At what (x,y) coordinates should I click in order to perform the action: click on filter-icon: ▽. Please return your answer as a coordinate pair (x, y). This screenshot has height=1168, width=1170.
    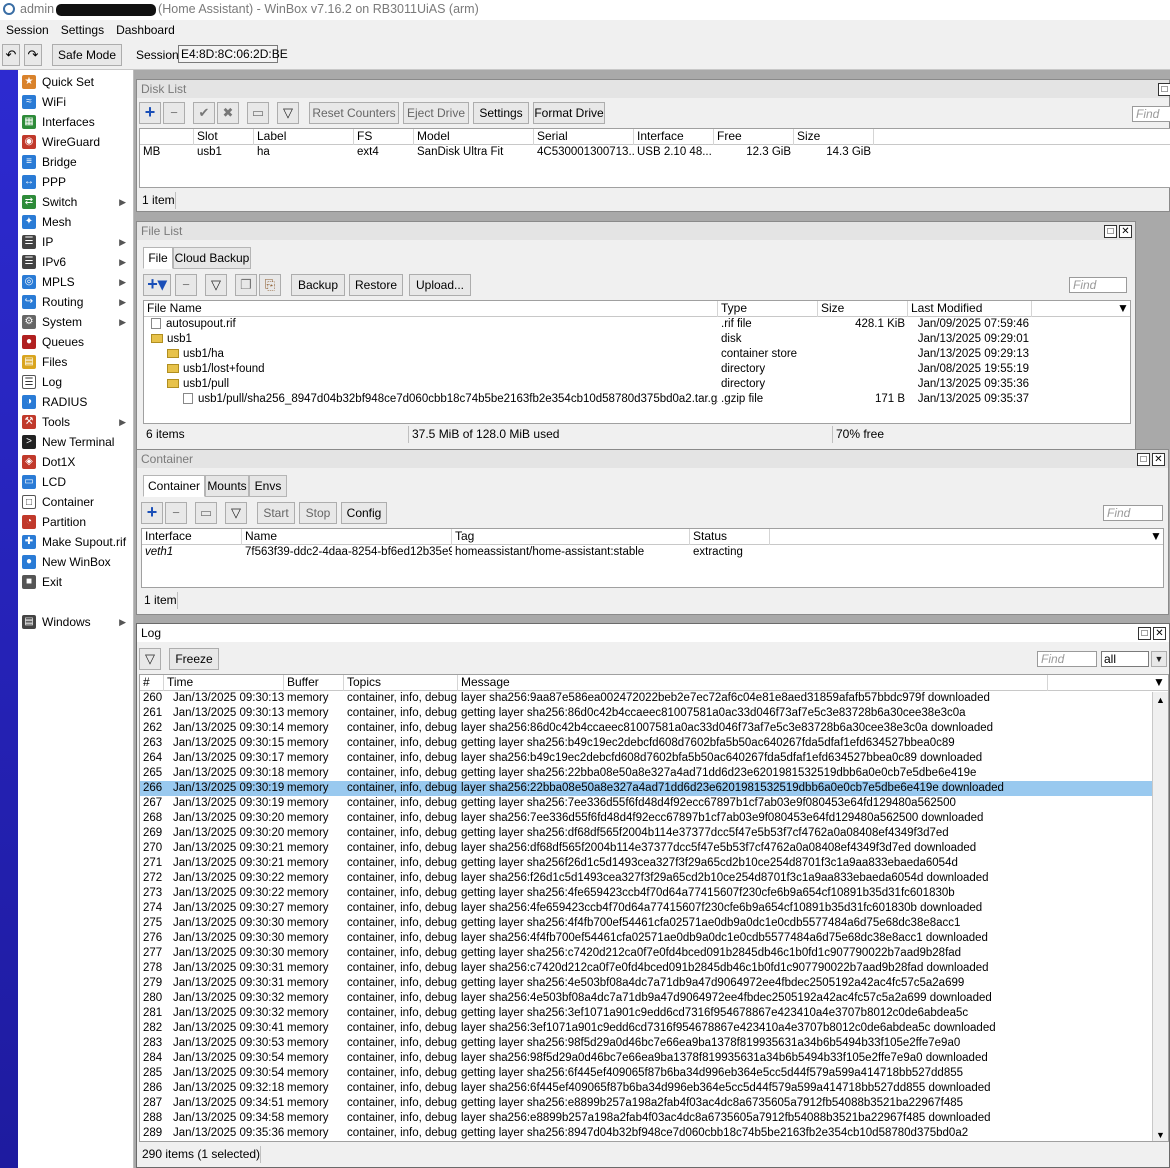
    Looking at the image, I should click on (150, 659).